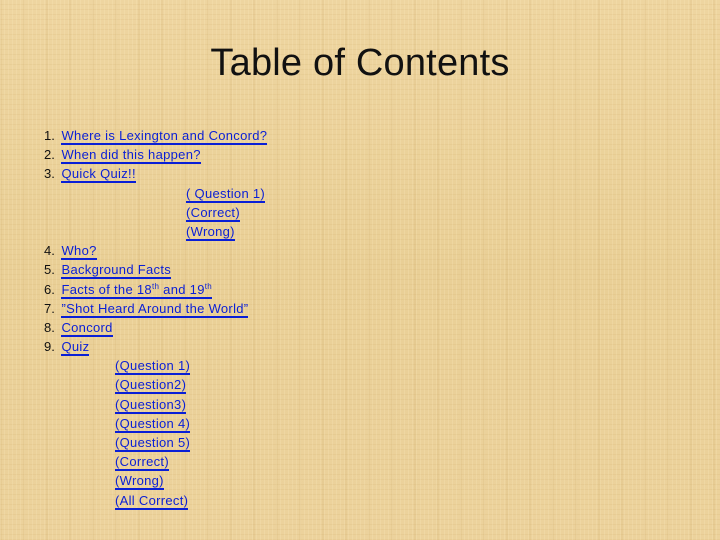  I want to click on toc-link-where-is-lexington-and-concord: Where is Lexington and Concord?, so click(164, 136).